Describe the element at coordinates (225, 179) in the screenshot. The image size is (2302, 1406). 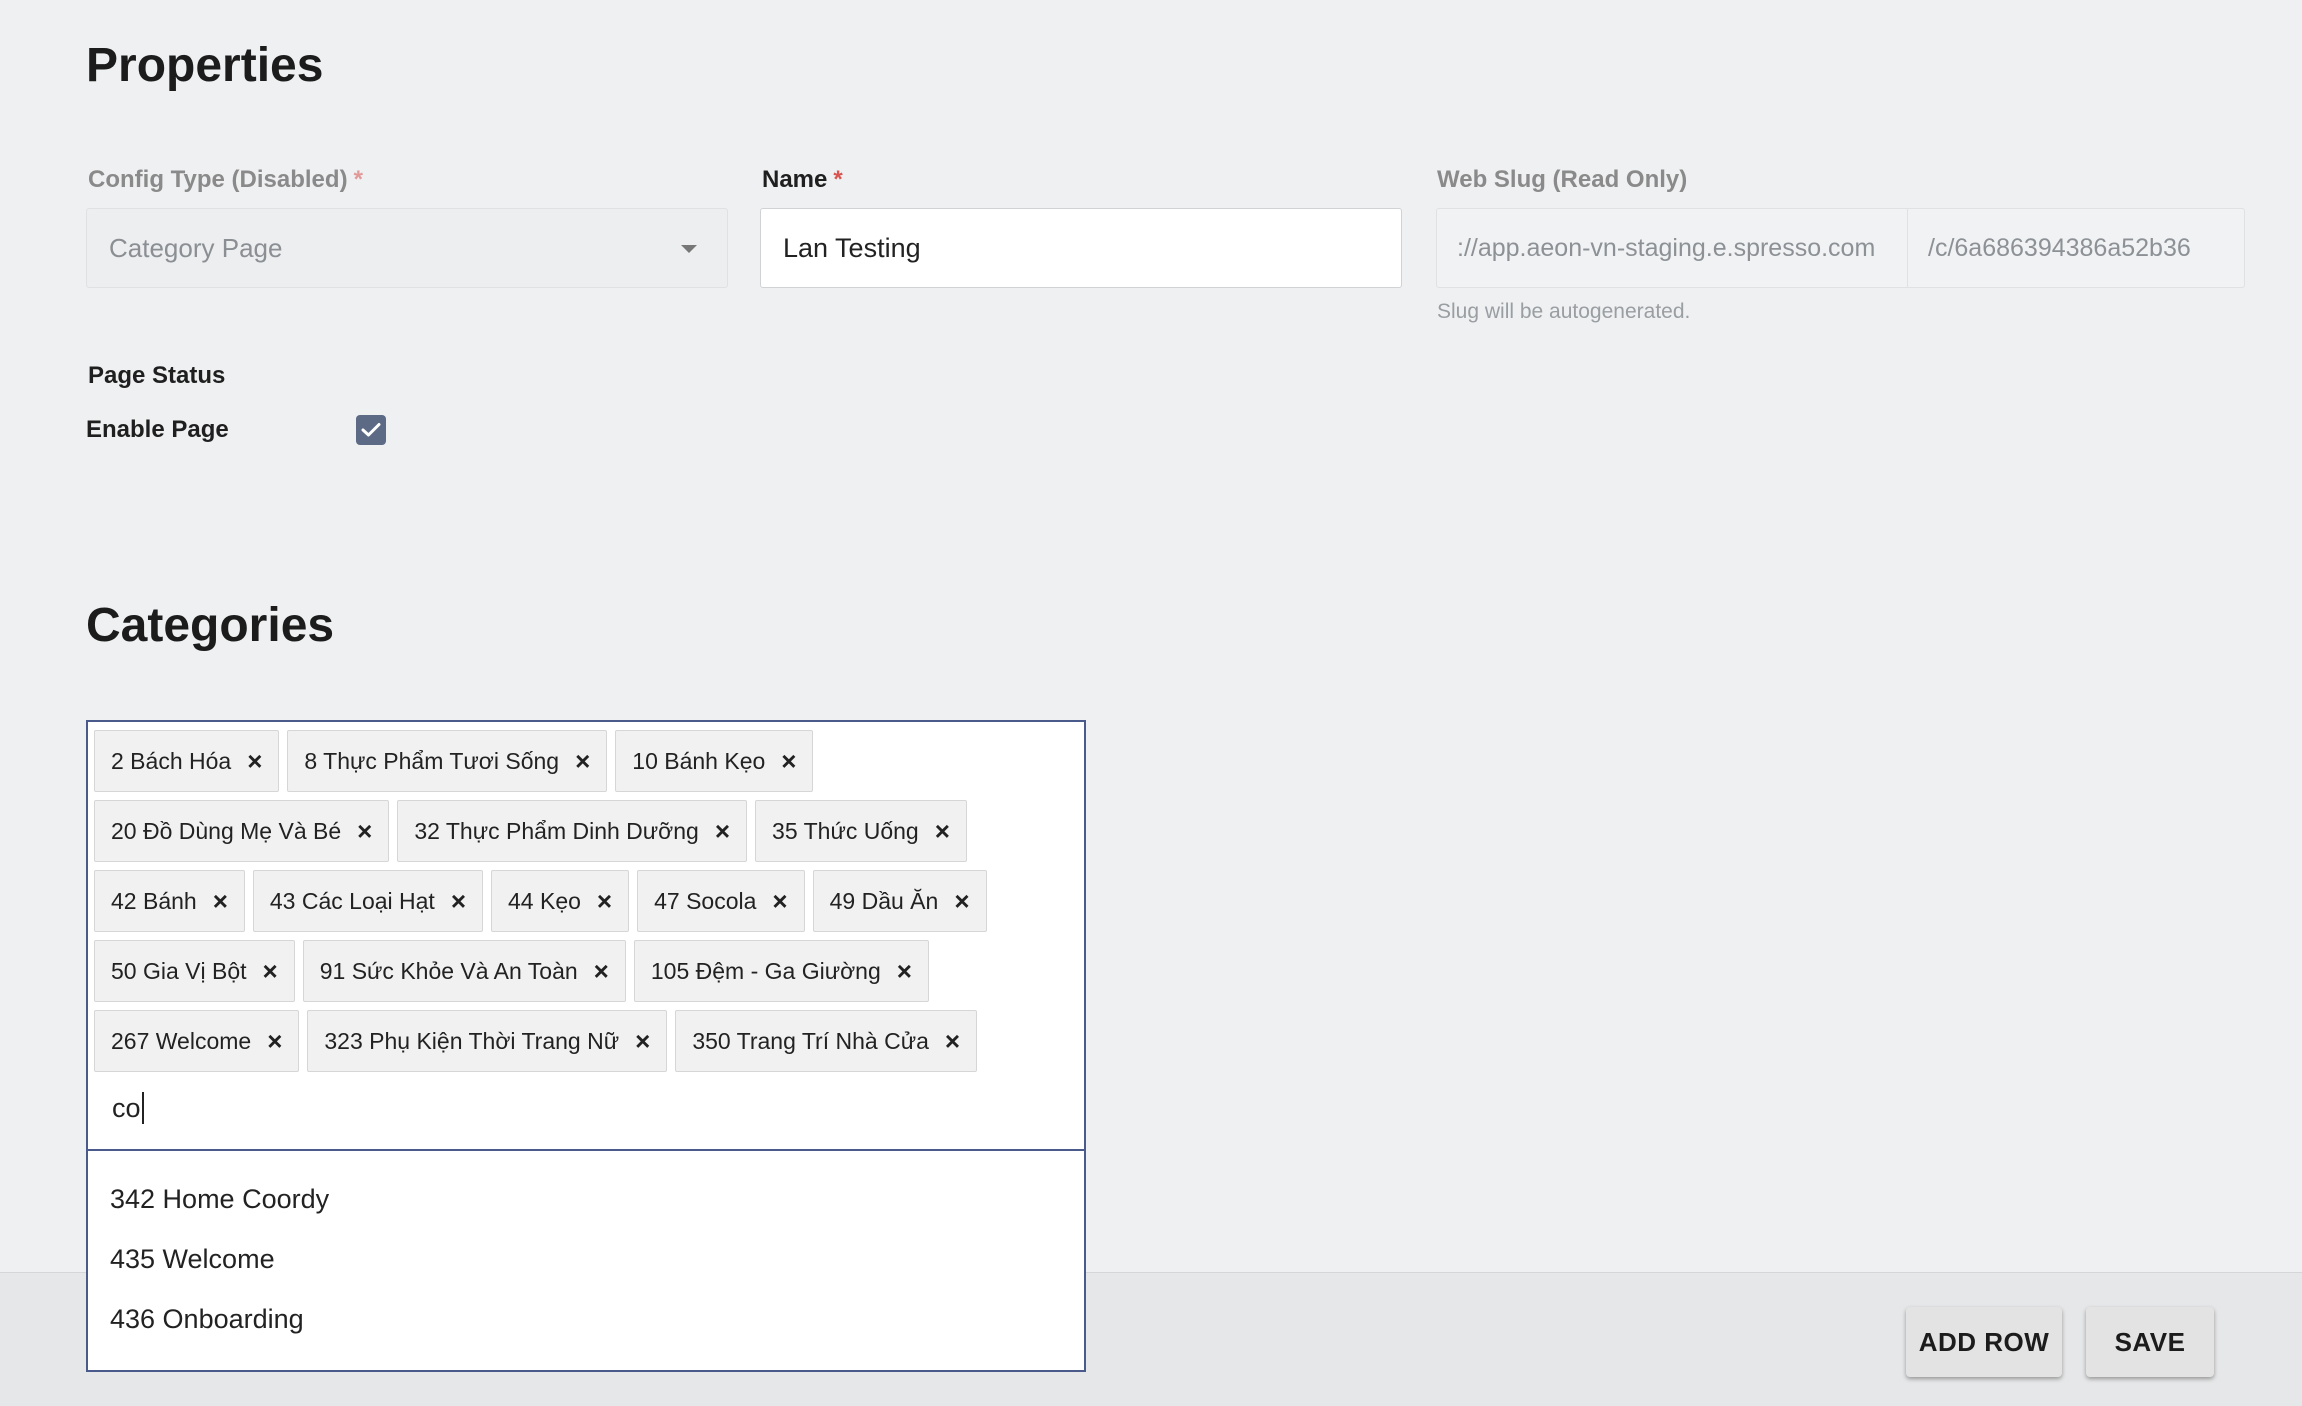
I see `config-type-label: Config Type (Disabled) *` at that location.